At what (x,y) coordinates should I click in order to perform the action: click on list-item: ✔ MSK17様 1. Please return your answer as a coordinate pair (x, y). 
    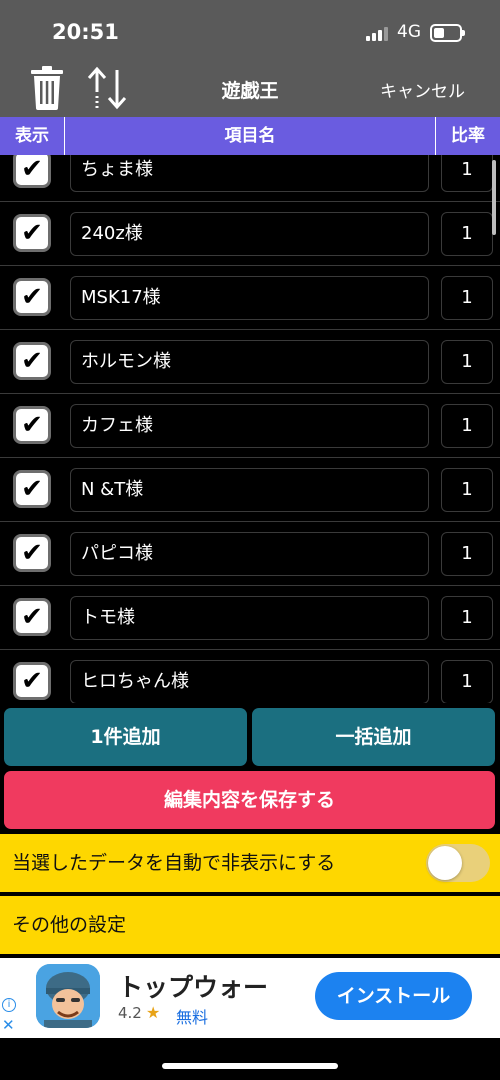
    Looking at the image, I should click on (250, 298).